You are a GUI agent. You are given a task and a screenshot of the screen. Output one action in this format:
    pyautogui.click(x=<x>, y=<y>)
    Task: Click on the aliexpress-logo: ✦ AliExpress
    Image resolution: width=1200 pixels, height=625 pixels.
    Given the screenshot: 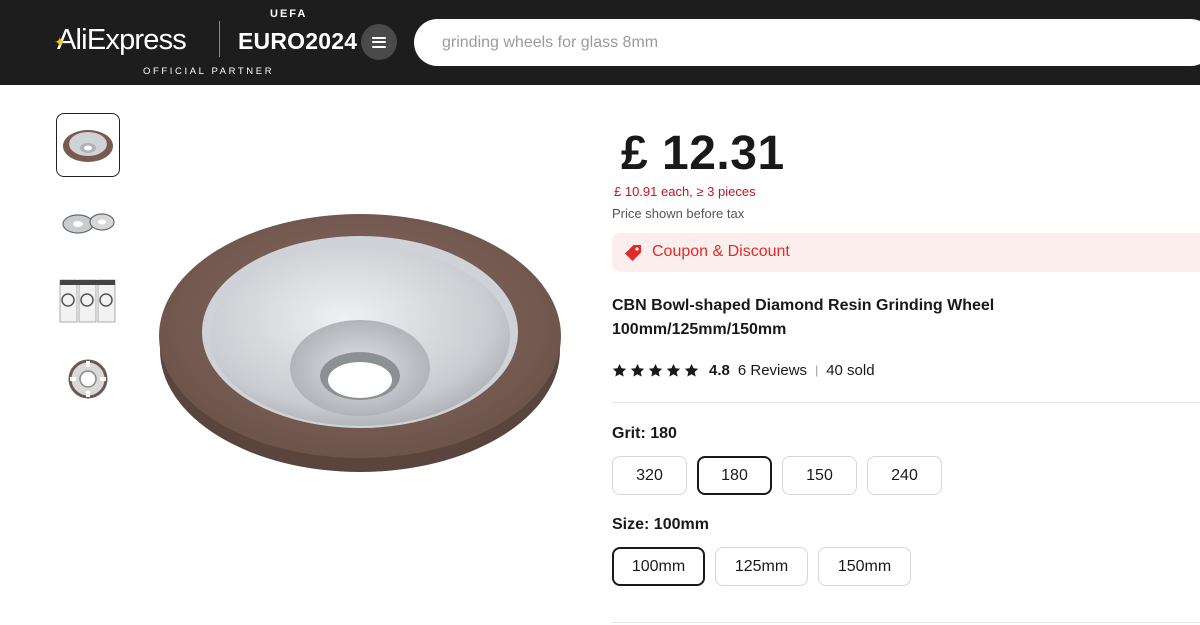 What is the action you would take?
    pyautogui.click(x=120, y=40)
    